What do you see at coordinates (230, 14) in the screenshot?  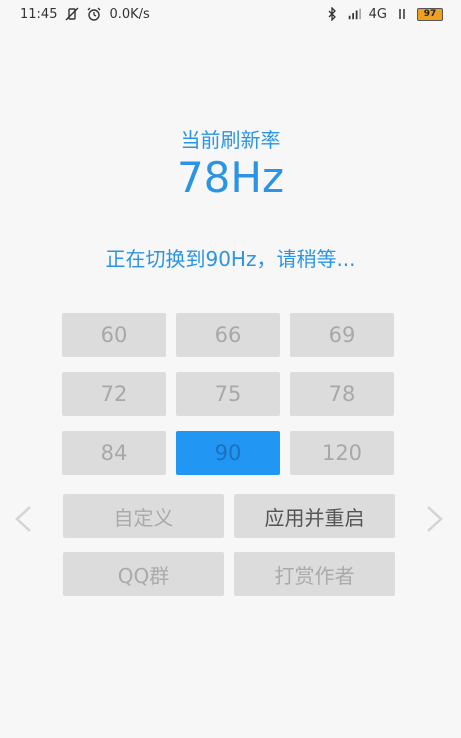 I see `status-bar: 11:45 0.0K/s 4G 97` at bounding box center [230, 14].